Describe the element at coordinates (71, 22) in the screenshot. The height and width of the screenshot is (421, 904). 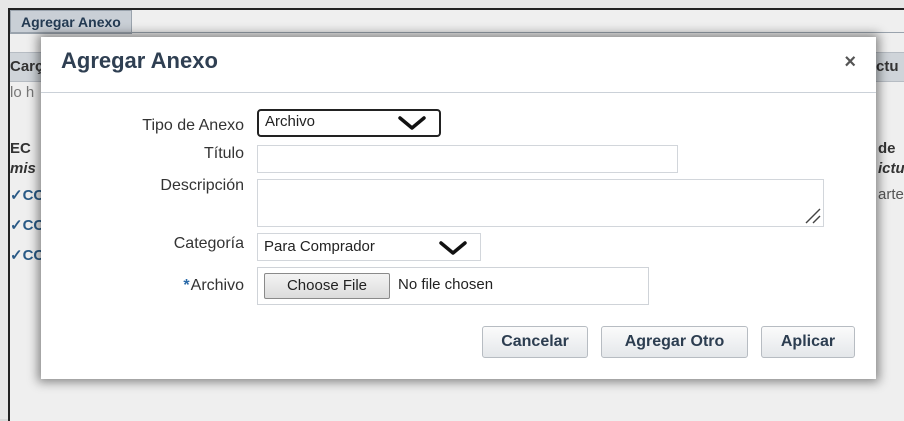
I see `background-tab: Agregar Anexo` at that location.